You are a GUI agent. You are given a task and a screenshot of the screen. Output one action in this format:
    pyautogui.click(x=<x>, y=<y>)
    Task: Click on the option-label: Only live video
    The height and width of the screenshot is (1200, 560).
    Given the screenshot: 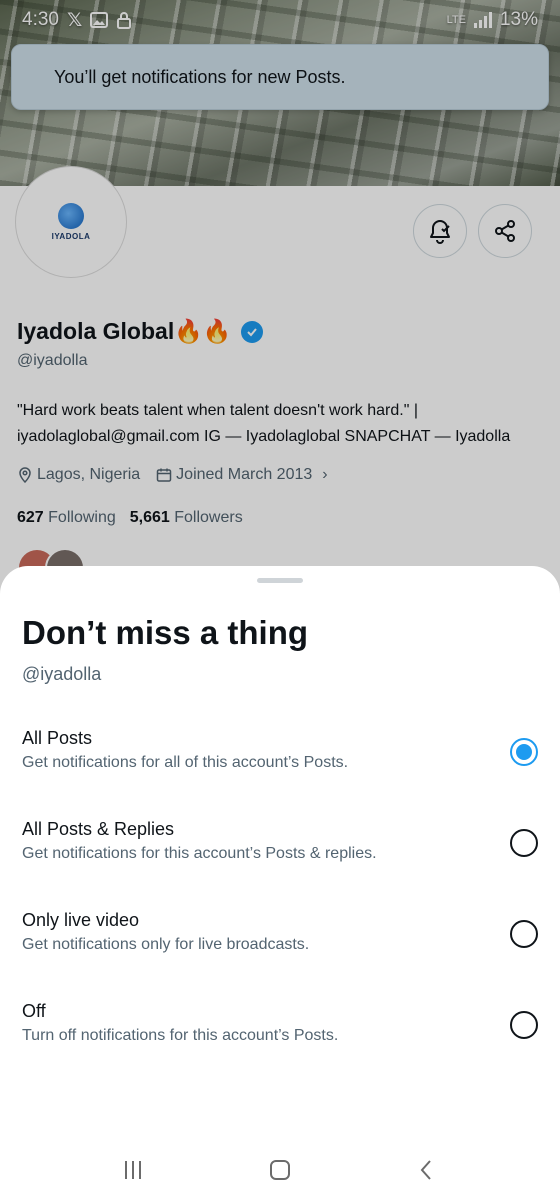 What is the action you would take?
    pyautogui.click(x=81, y=920)
    